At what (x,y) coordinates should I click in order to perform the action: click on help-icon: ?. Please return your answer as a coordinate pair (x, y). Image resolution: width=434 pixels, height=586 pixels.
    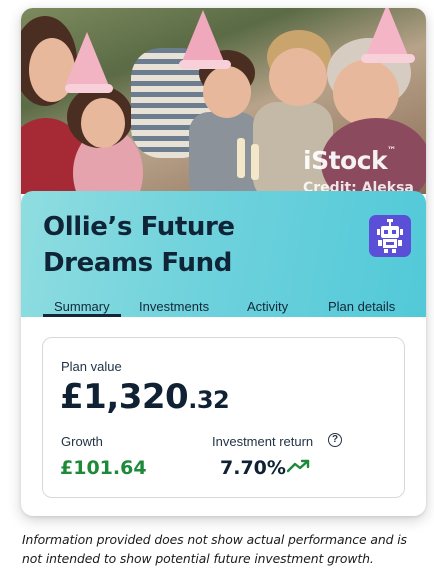
    Looking at the image, I should click on (335, 440).